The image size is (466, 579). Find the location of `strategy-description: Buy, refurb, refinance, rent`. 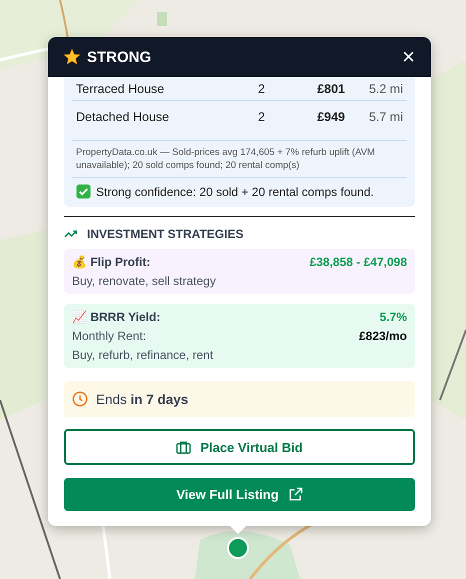

strategy-description: Buy, refurb, refinance, rent is located at coordinates (143, 355).